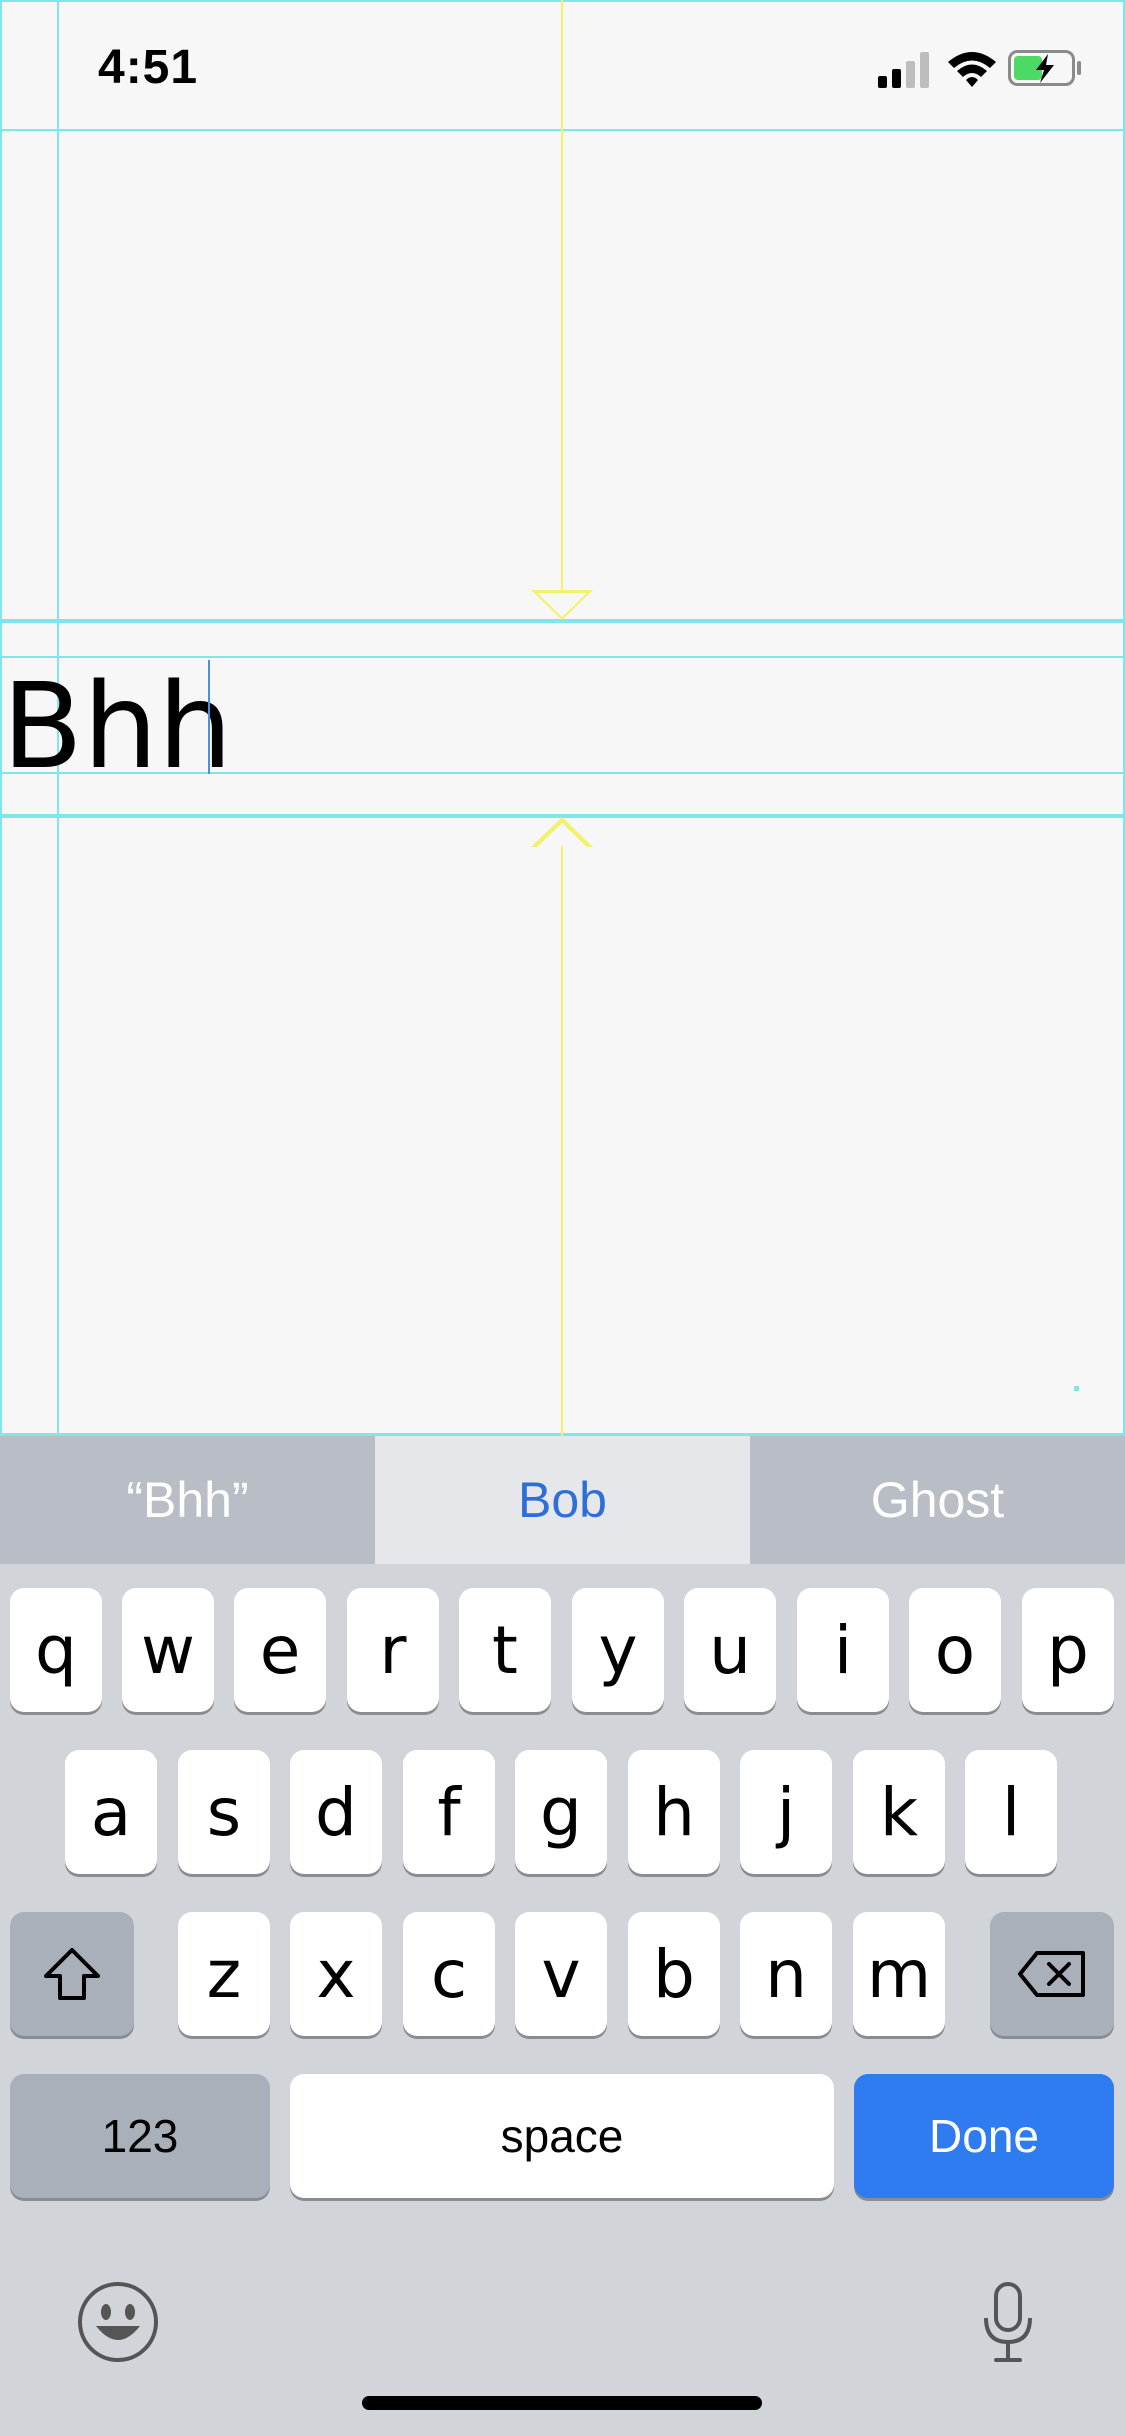  Describe the element at coordinates (1044, 68) in the screenshot. I see `battery-charging-icon` at that location.